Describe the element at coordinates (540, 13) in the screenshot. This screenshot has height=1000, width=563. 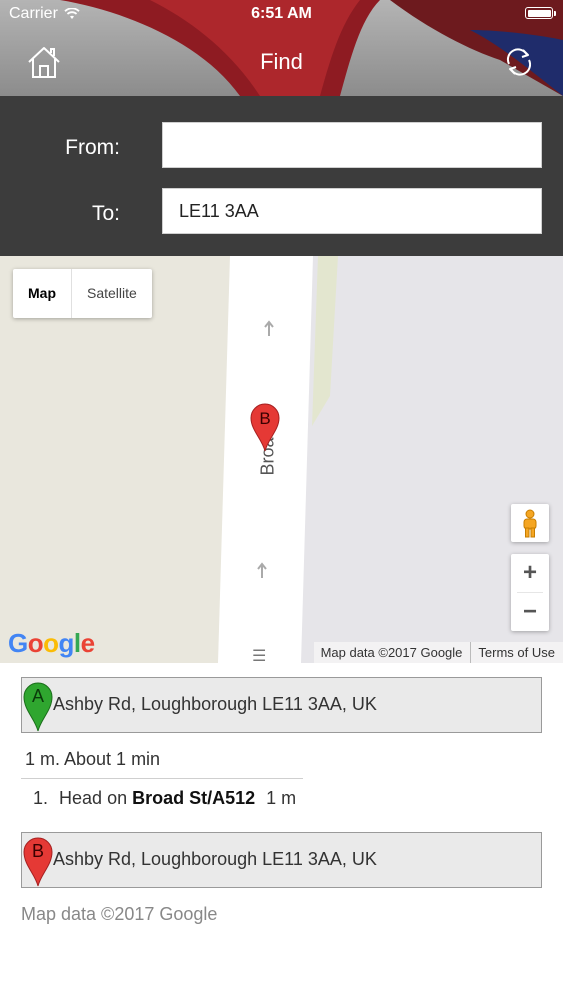
I see `battery-icon` at that location.